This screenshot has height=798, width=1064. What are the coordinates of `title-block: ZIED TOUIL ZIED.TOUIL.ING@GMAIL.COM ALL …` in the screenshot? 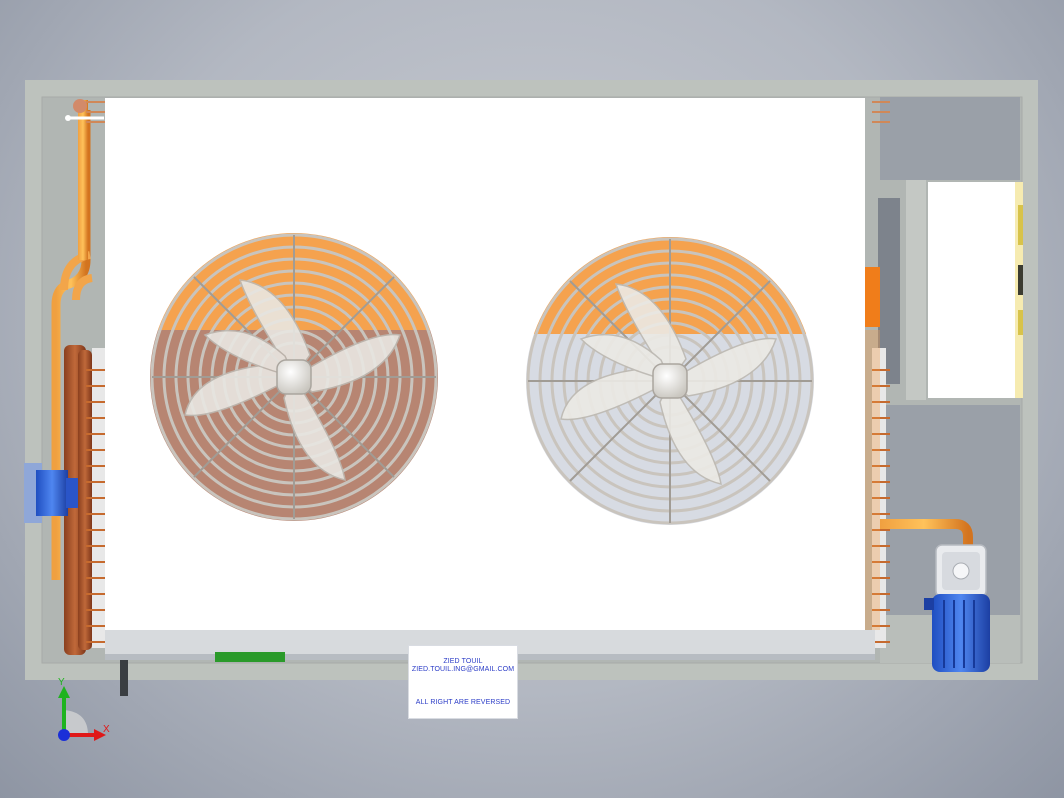 It's located at (463, 682).